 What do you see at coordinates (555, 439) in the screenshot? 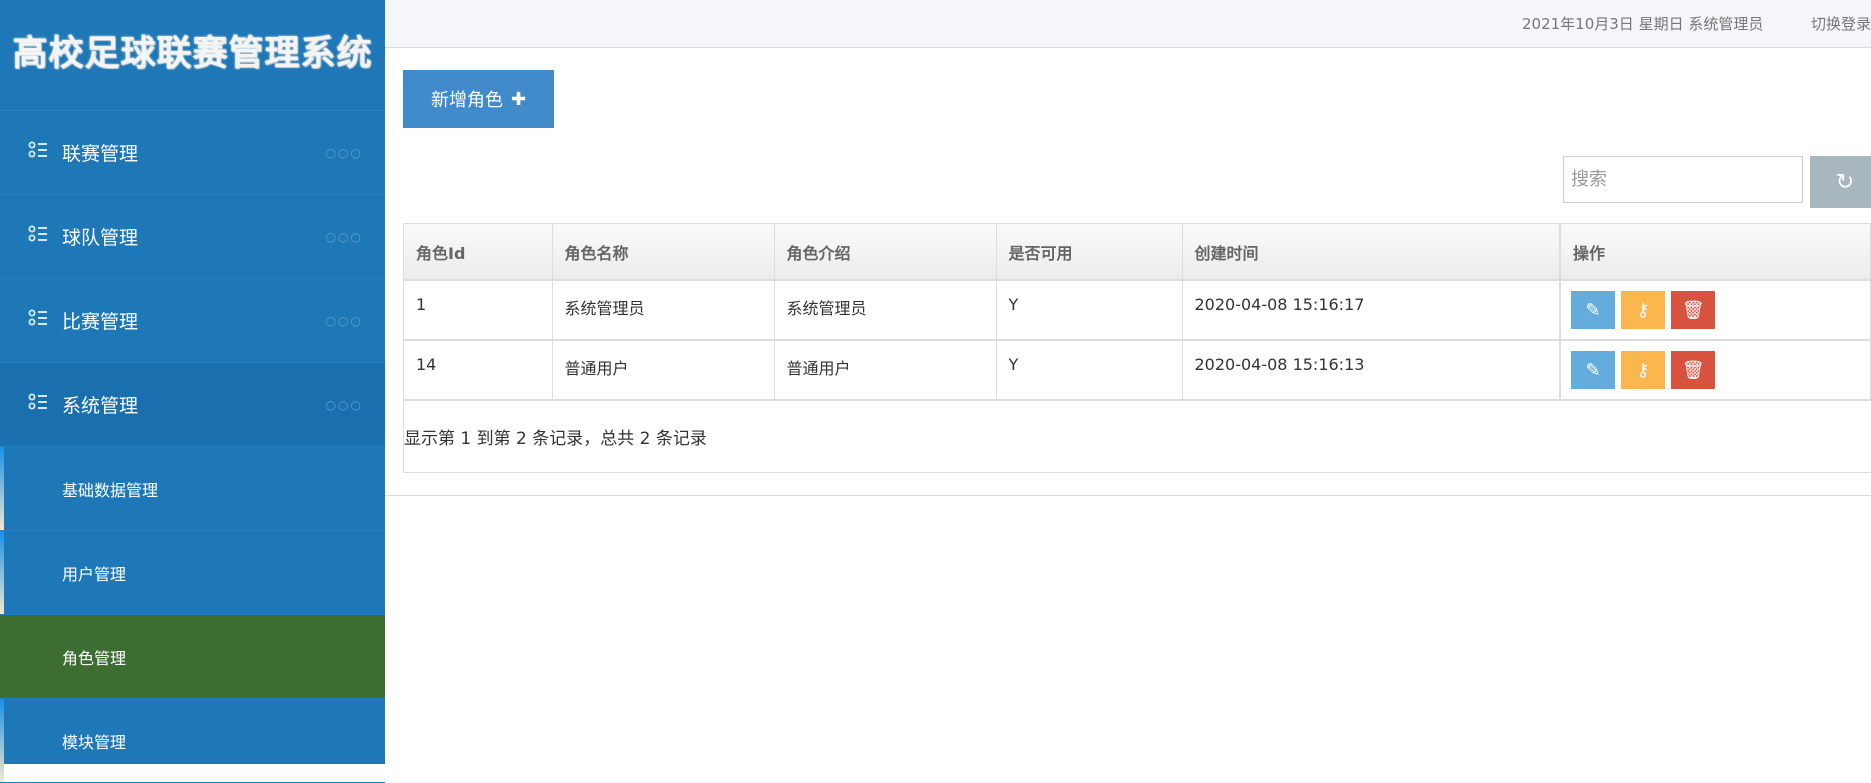
I see `pagination-summary: 显示第 1 到第 2 条记录，总共 2 条记录` at bounding box center [555, 439].